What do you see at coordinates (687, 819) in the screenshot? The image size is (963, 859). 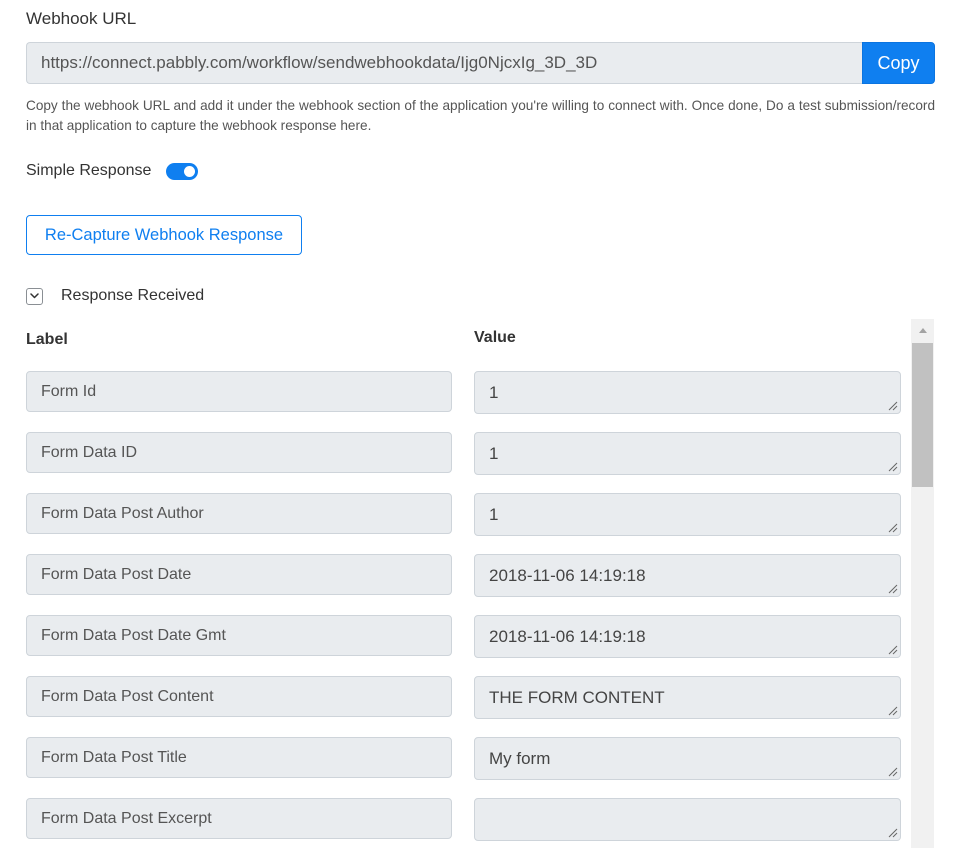 I see `row-value-textarea` at bounding box center [687, 819].